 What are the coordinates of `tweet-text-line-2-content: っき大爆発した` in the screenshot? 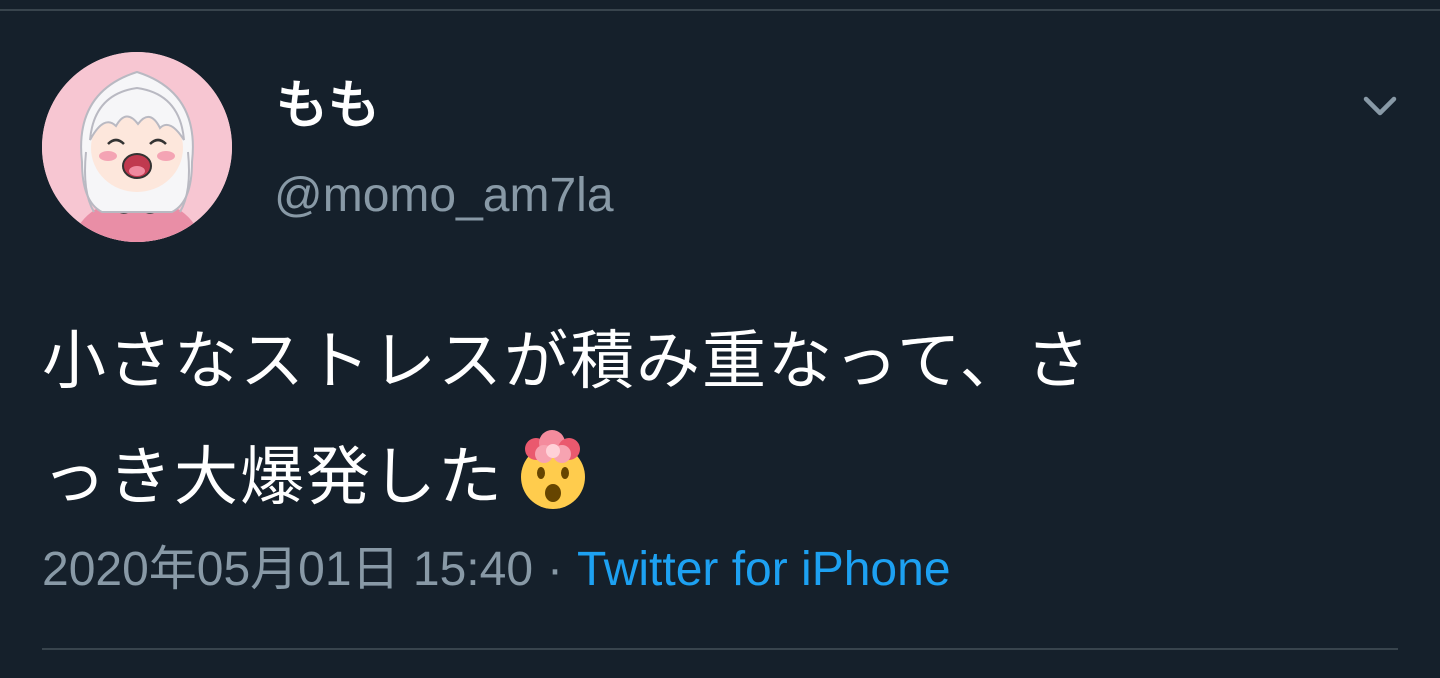 It's located at (273, 478).